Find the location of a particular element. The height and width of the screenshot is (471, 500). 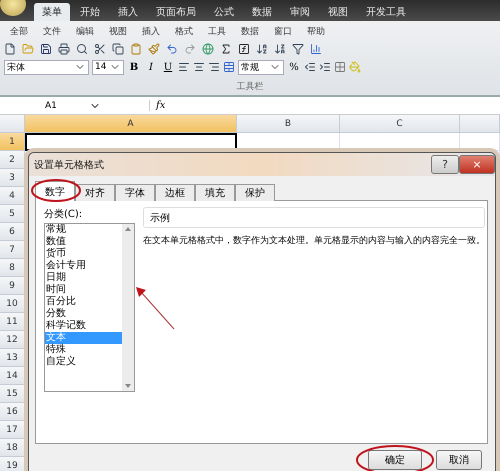

filter-icon is located at coordinates (298, 49).